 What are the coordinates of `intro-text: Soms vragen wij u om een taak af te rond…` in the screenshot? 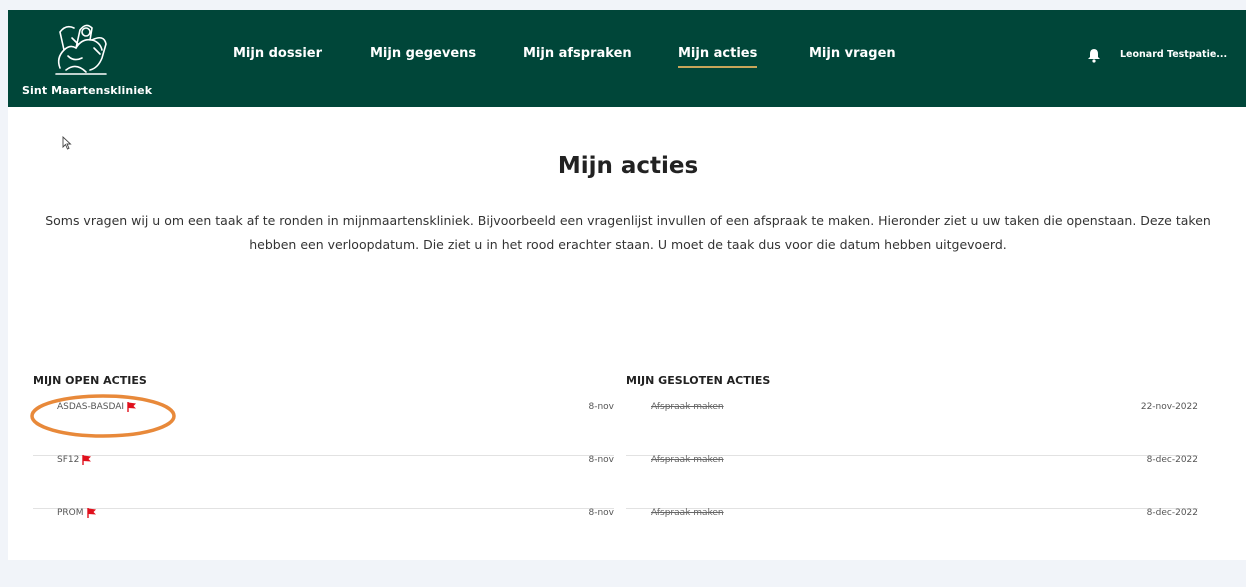 It's located at (627, 233).